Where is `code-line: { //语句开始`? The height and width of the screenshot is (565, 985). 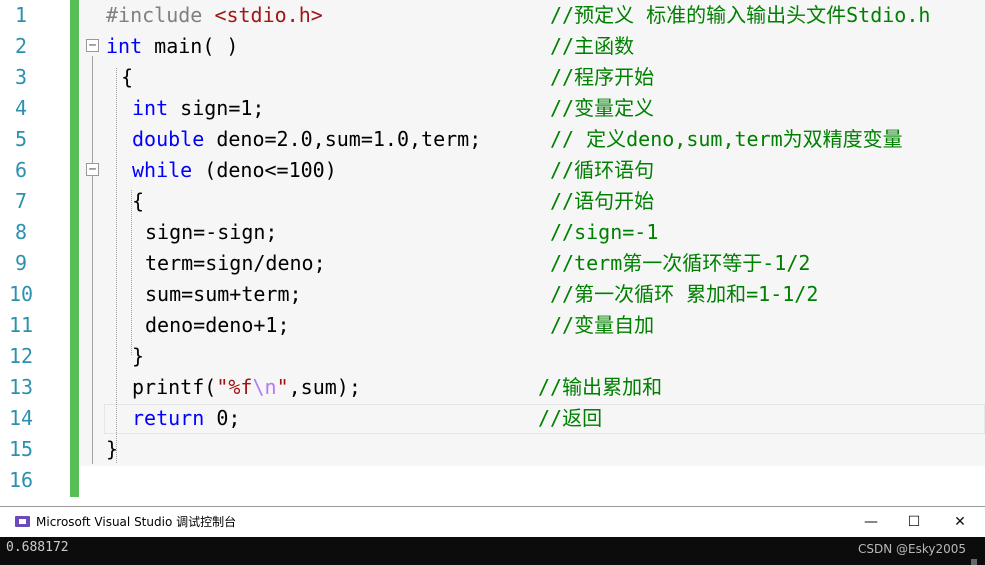 code-line: { //语句开始 is located at coordinates (492, 201).